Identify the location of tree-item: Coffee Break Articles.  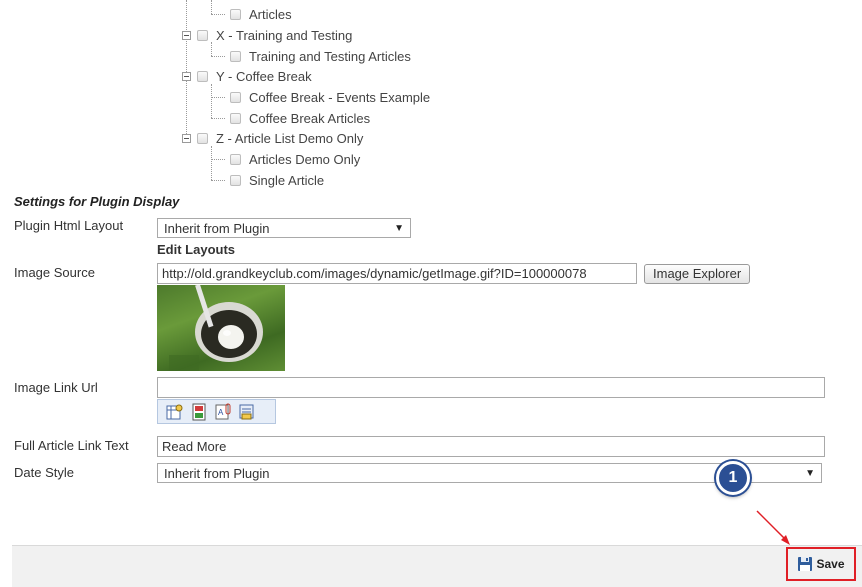
(300, 118).